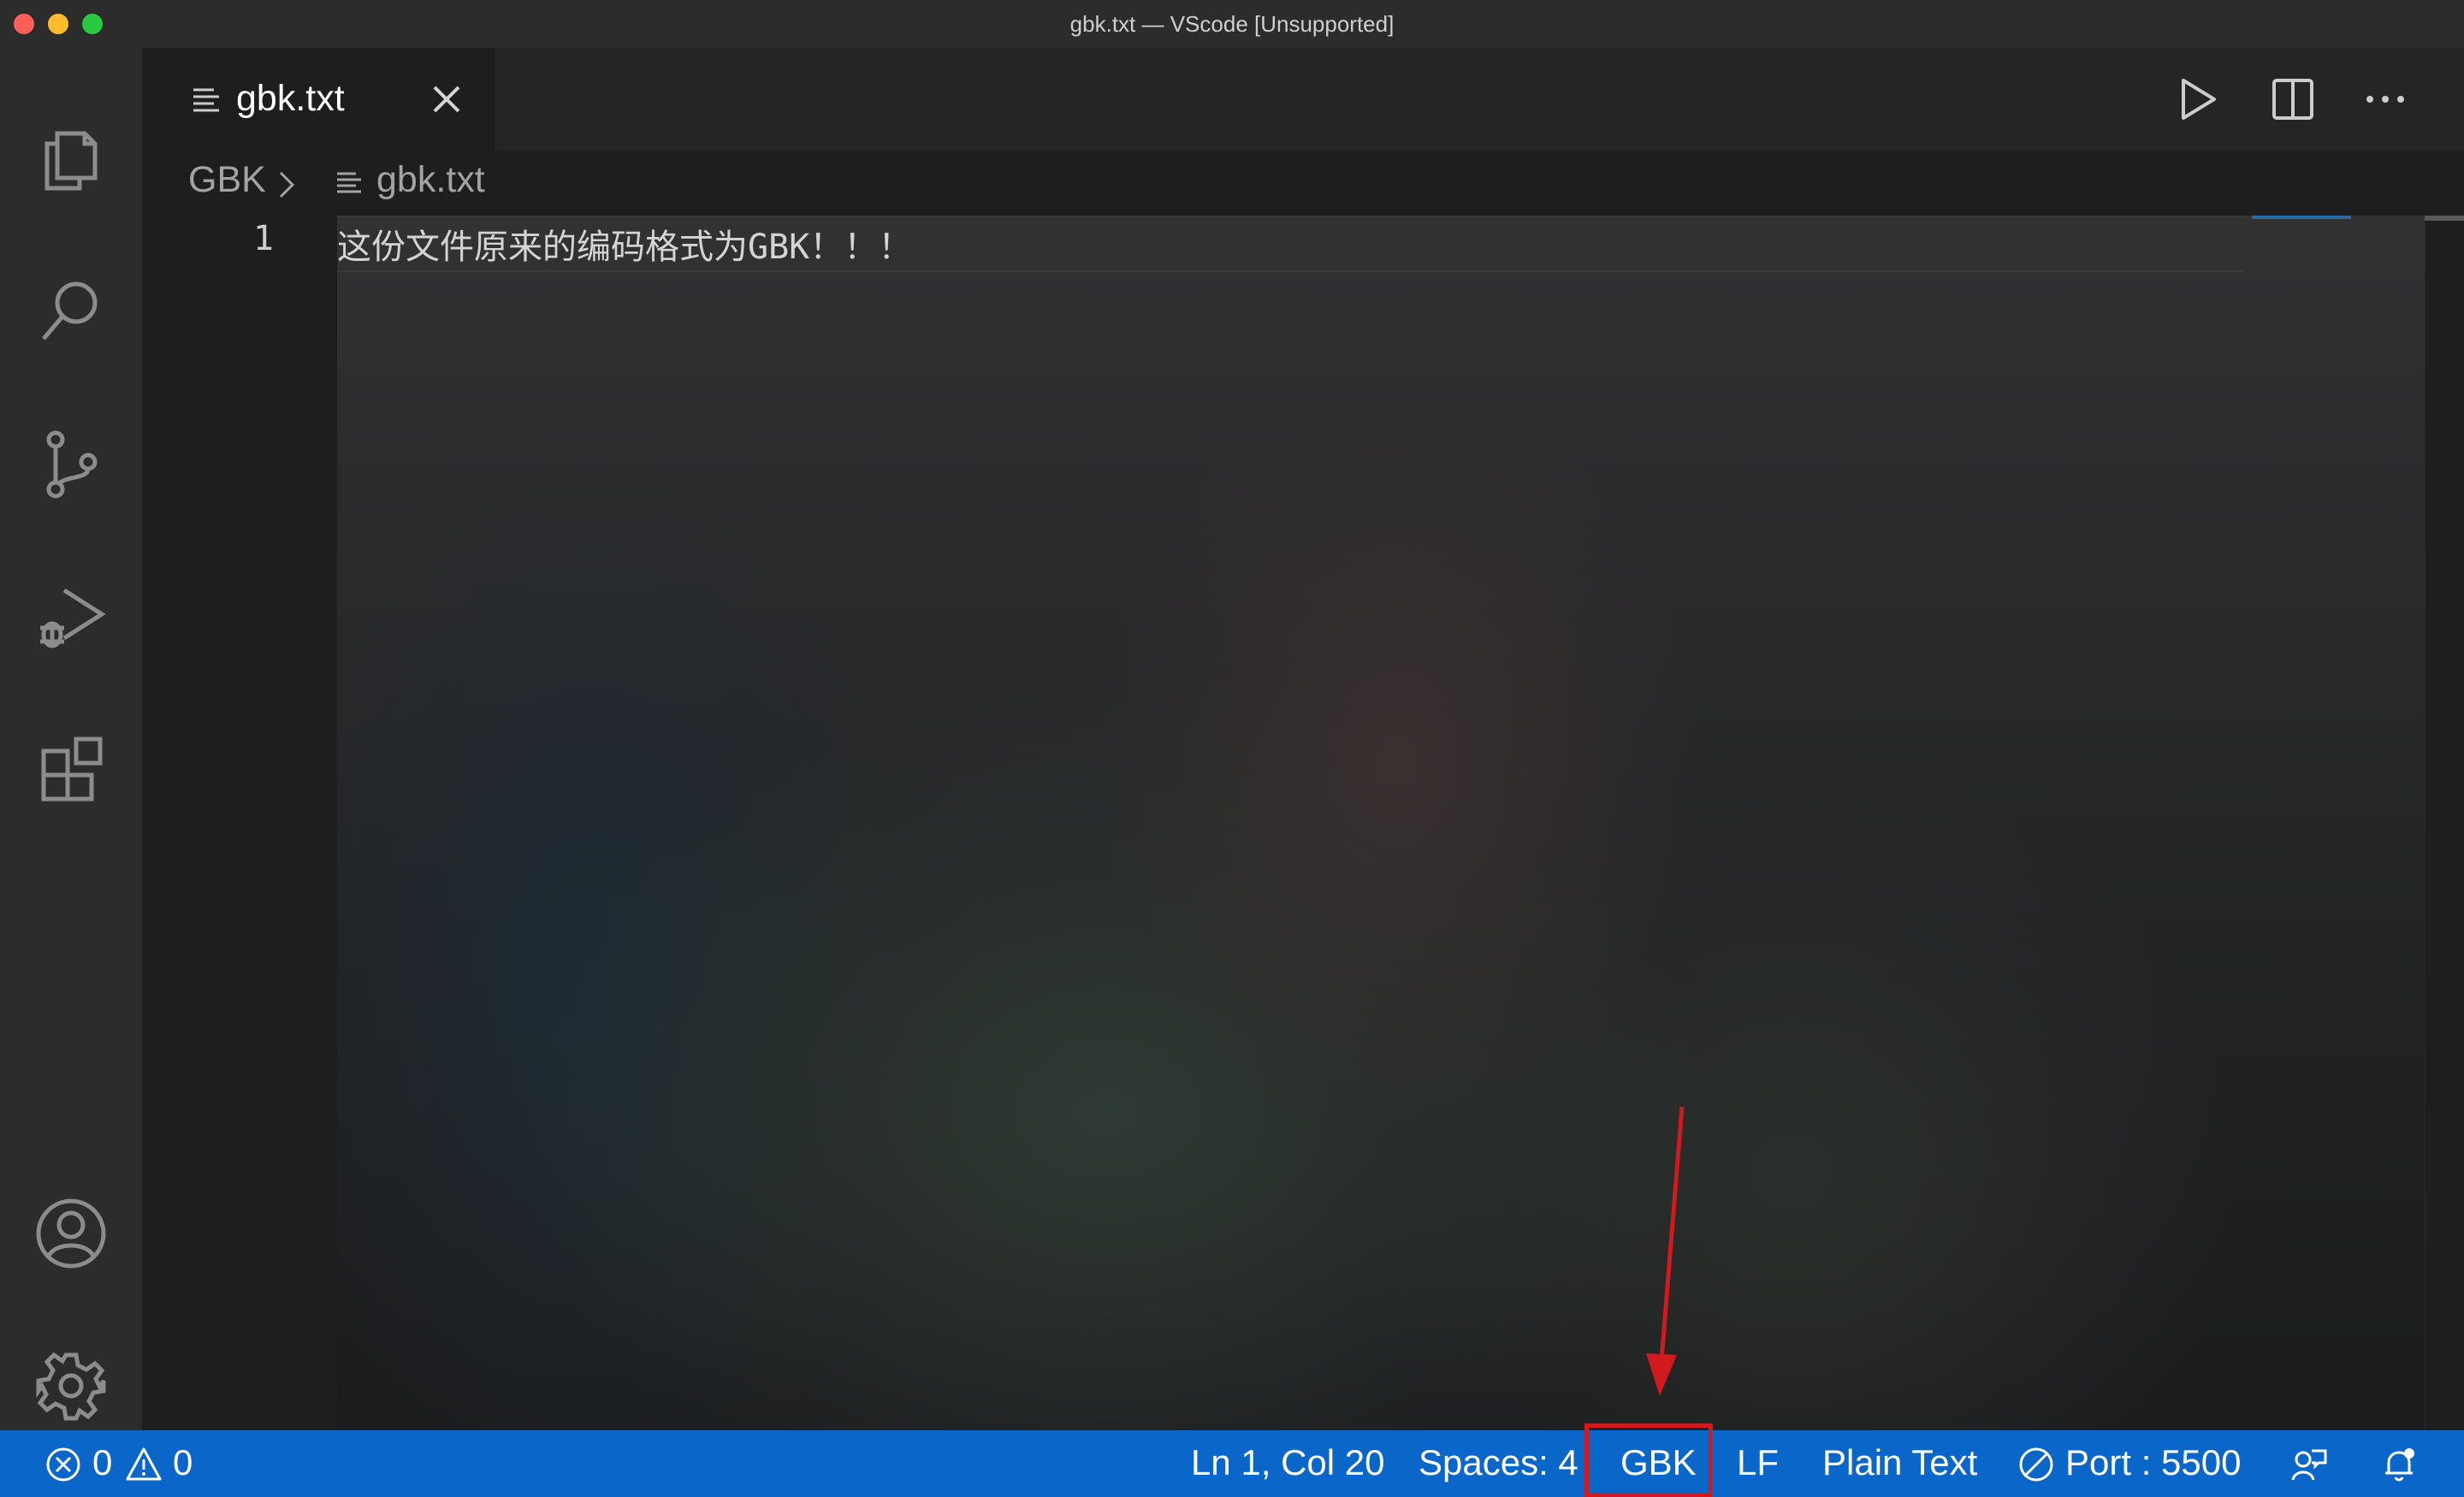 The height and width of the screenshot is (1497, 2464). What do you see at coordinates (71, 309) in the screenshot?
I see `search-icon` at bounding box center [71, 309].